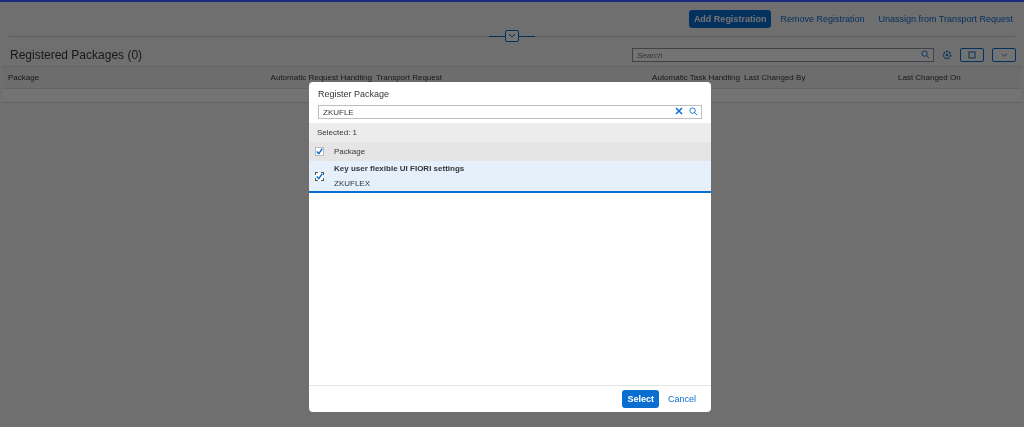 The width and height of the screenshot is (1024, 427). I want to click on export-button, so click(972, 55).